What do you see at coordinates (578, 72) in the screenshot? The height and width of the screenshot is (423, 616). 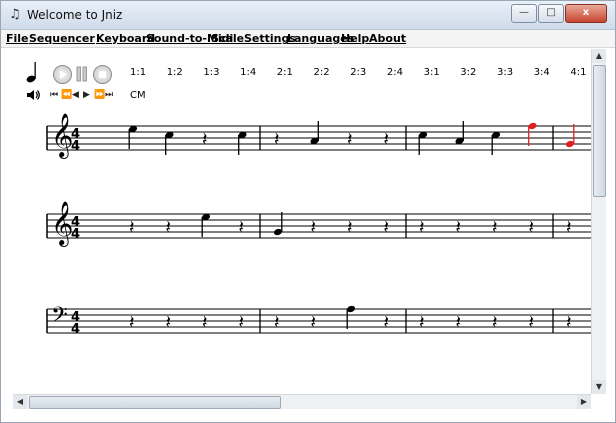 I see `ratio-button-4-1: 4:1` at bounding box center [578, 72].